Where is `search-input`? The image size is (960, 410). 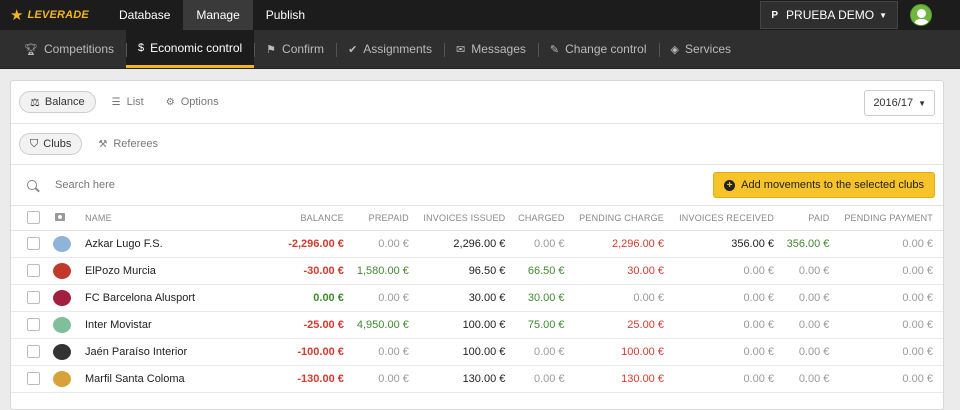
search-input is located at coordinates (205, 185).